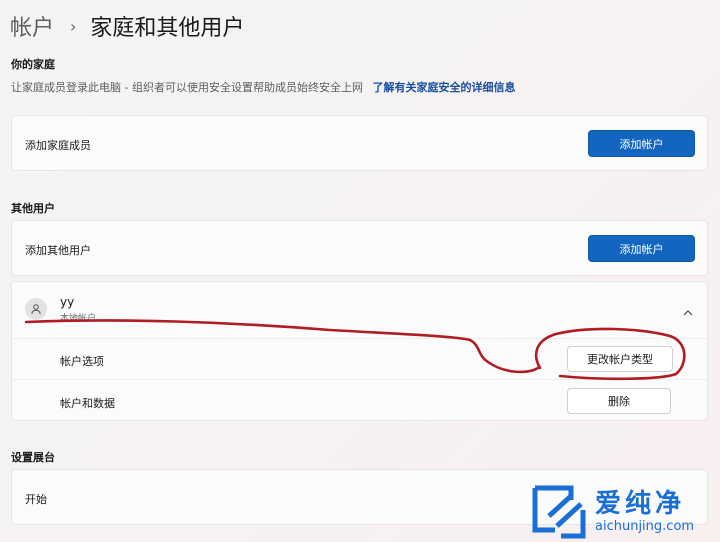 The image size is (720, 542). Describe the element at coordinates (87, 403) in the screenshot. I see `account-data-label: 帐户和数据` at that location.